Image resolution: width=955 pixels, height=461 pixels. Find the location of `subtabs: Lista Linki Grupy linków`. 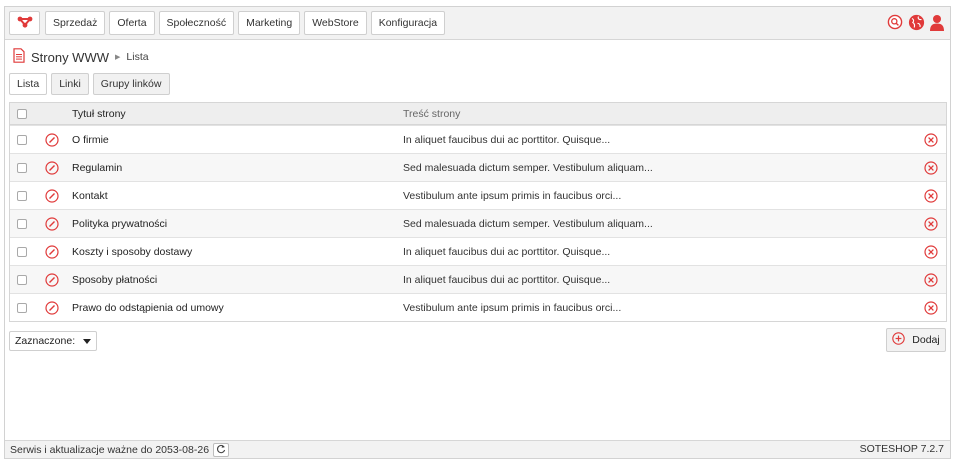

subtabs: Lista Linki Grupy linków is located at coordinates (89, 84).